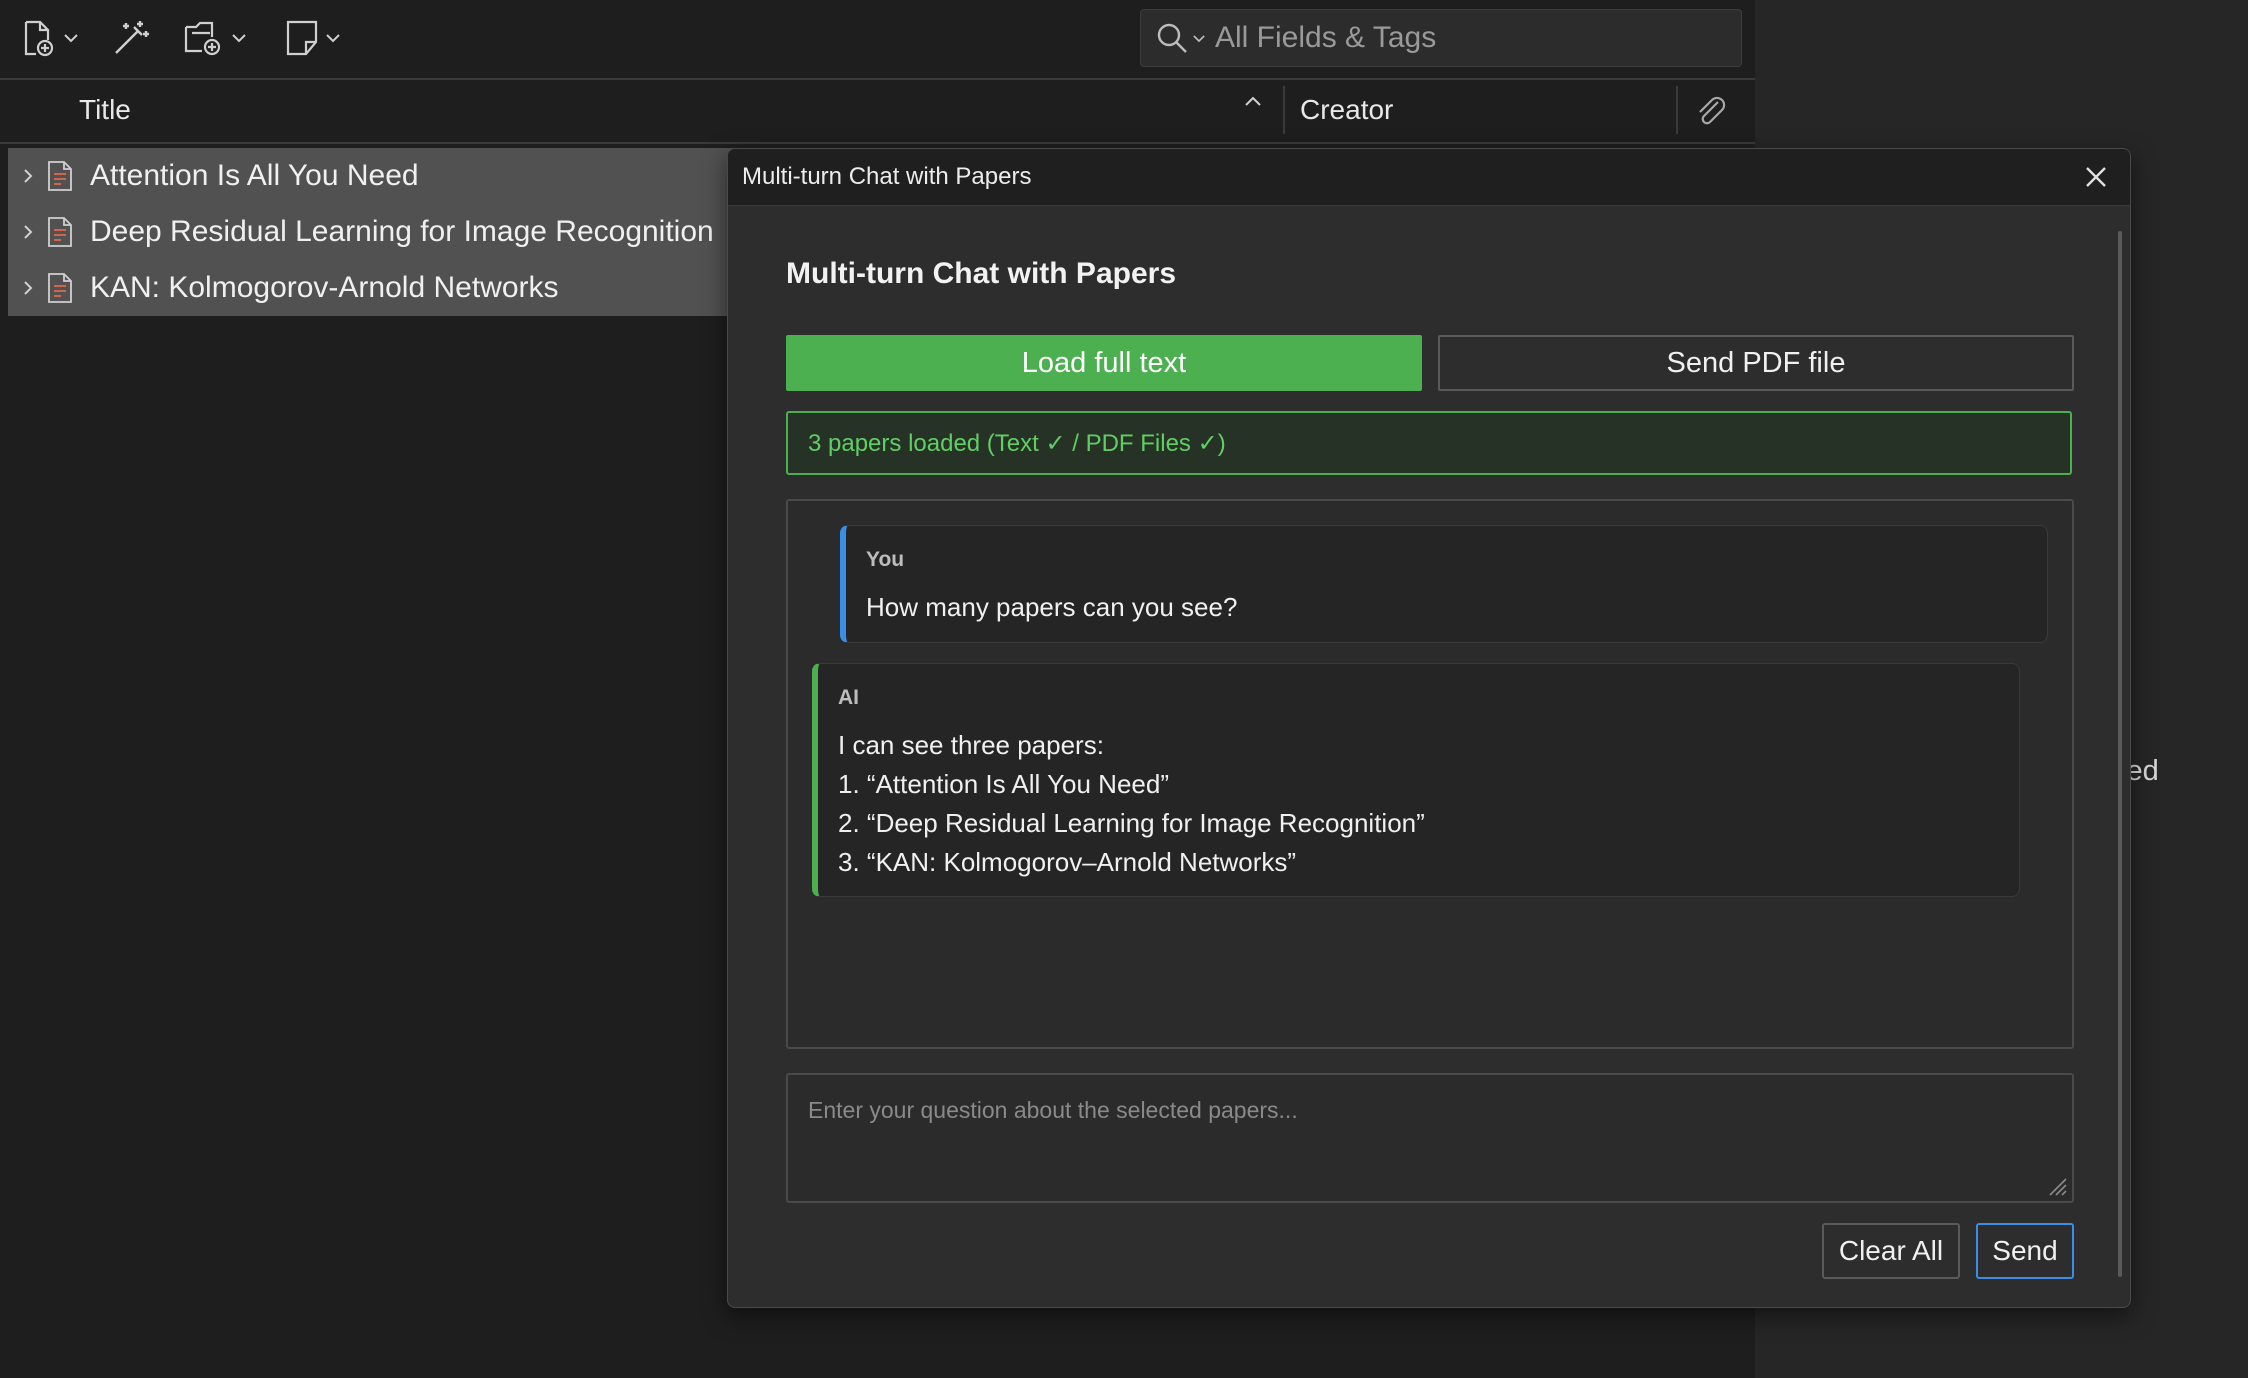  Describe the element at coordinates (981, 273) in the screenshot. I see `dialog-heading: Multi-turn Chat with Papers` at that location.